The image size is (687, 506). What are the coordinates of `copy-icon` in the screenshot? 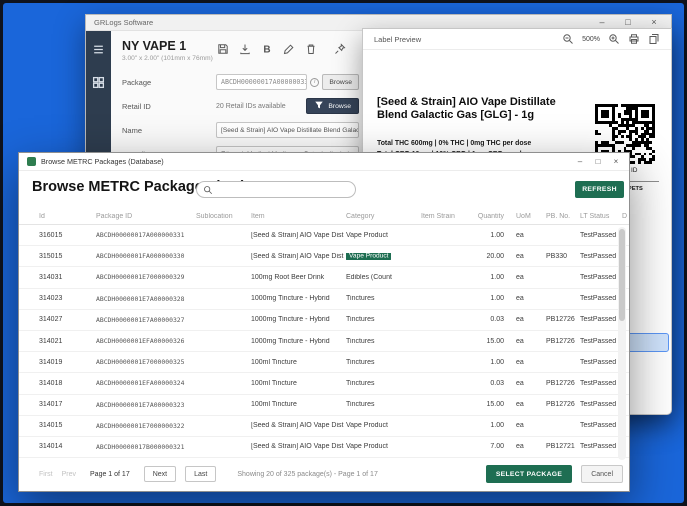 It's located at (654, 39).